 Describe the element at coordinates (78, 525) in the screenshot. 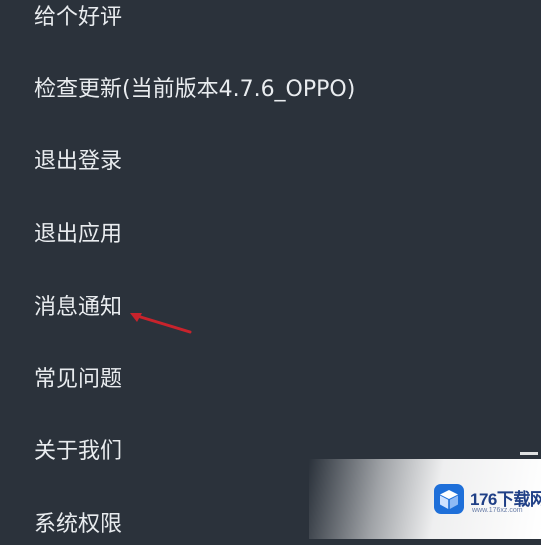

I see `menu-item-system-permissions: 系统权限` at that location.